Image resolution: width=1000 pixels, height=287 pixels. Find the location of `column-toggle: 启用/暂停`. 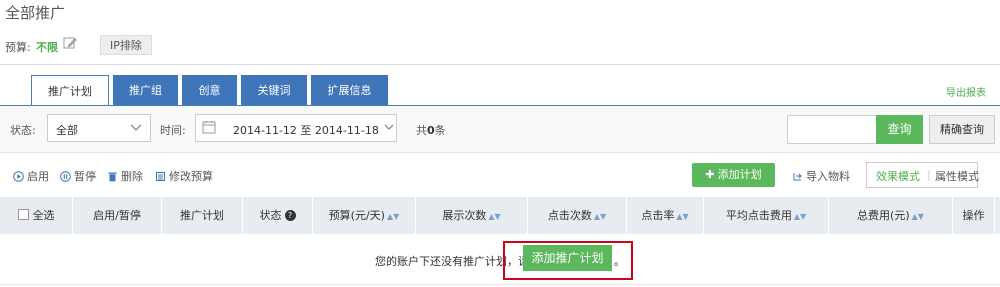

column-toggle: 启用/暂停 is located at coordinates (117, 215).